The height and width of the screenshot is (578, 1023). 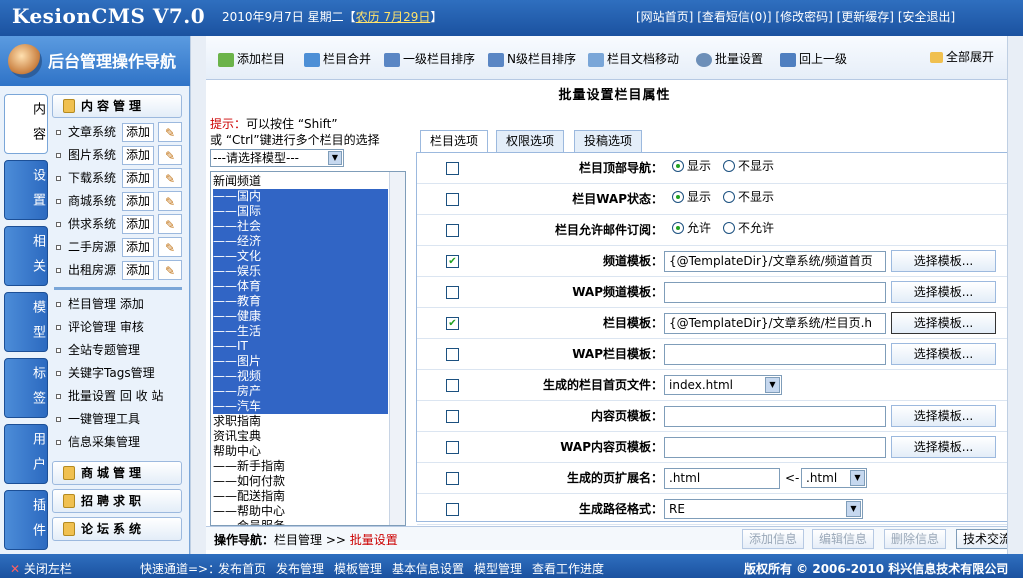 What do you see at coordinates (813, 58) in the screenshot?
I see `go-up-button: 回上一级` at bounding box center [813, 58].